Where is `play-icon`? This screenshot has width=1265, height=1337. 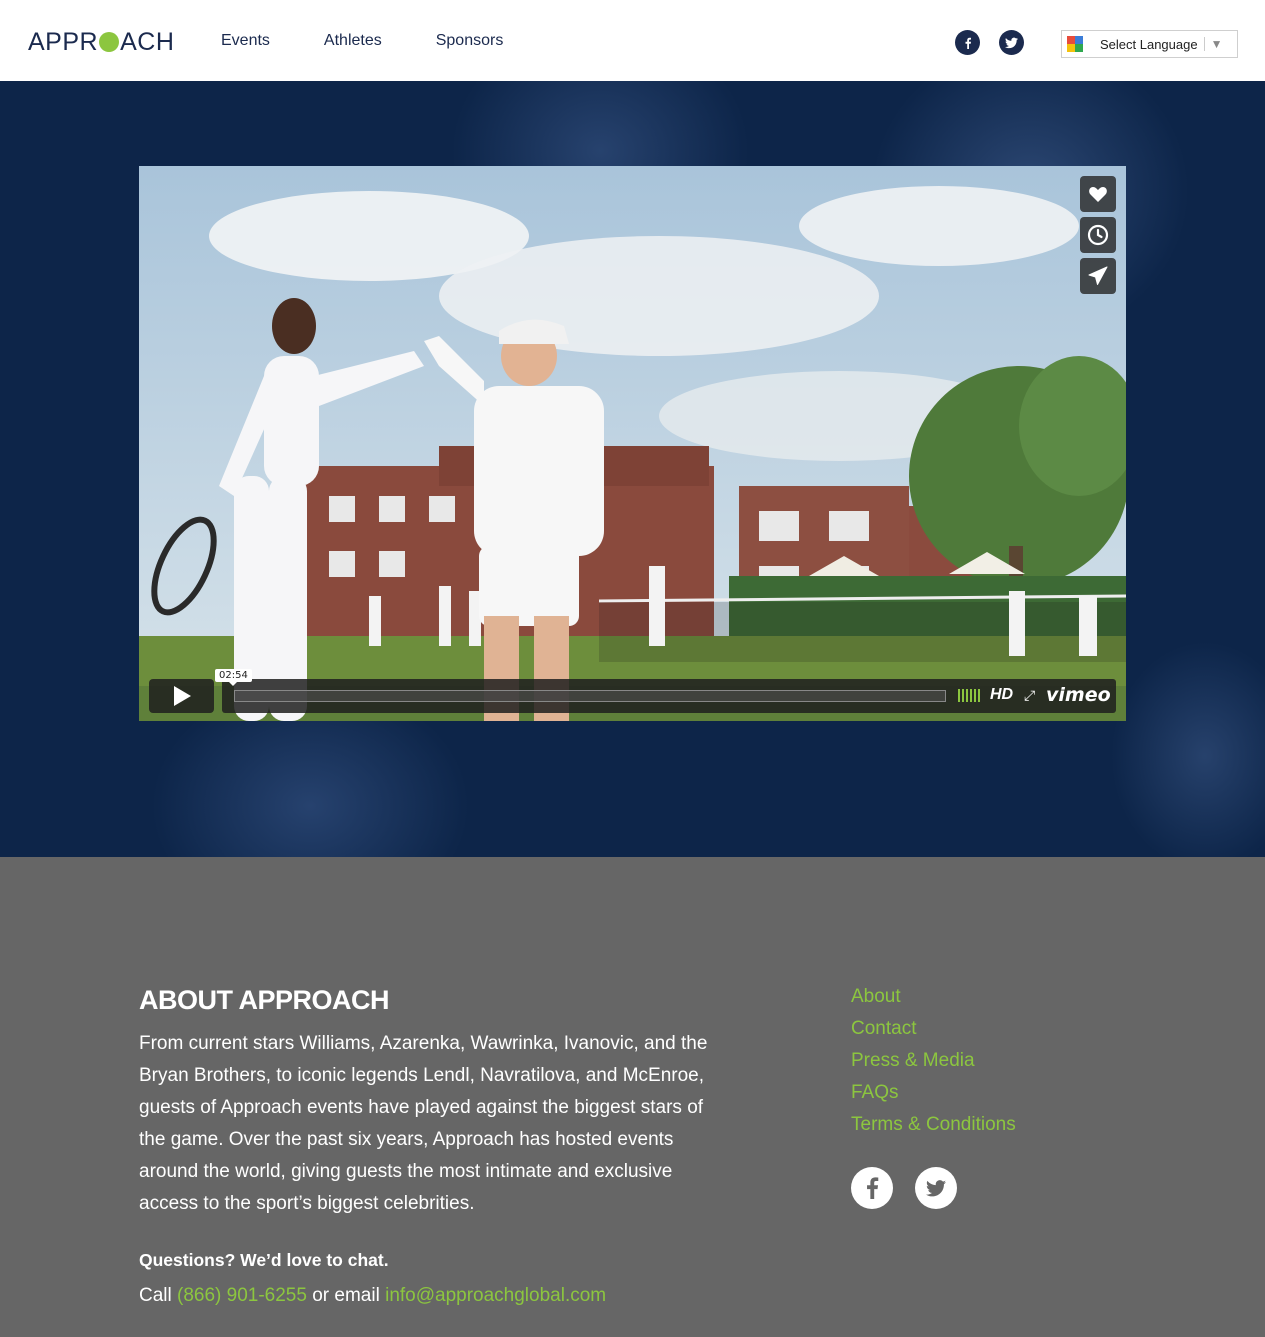 play-icon is located at coordinates (182, 696).